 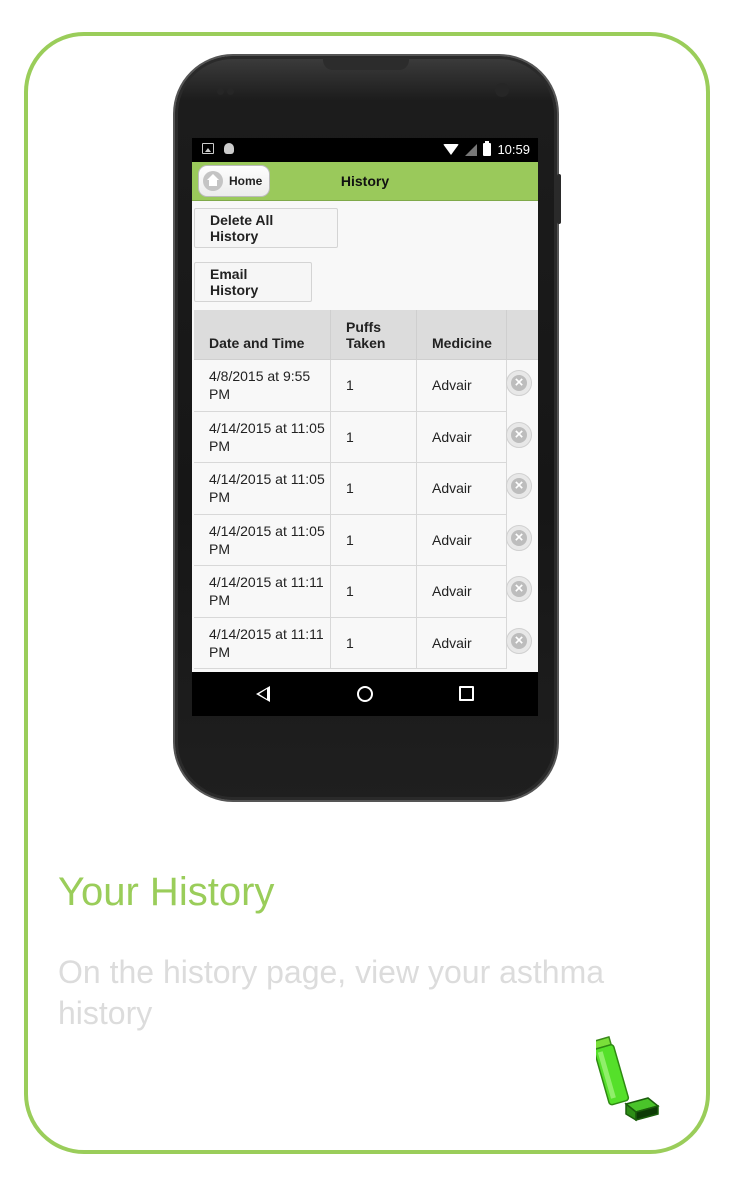 I want to click on android-debug-icon, so click(x=229, y=148).